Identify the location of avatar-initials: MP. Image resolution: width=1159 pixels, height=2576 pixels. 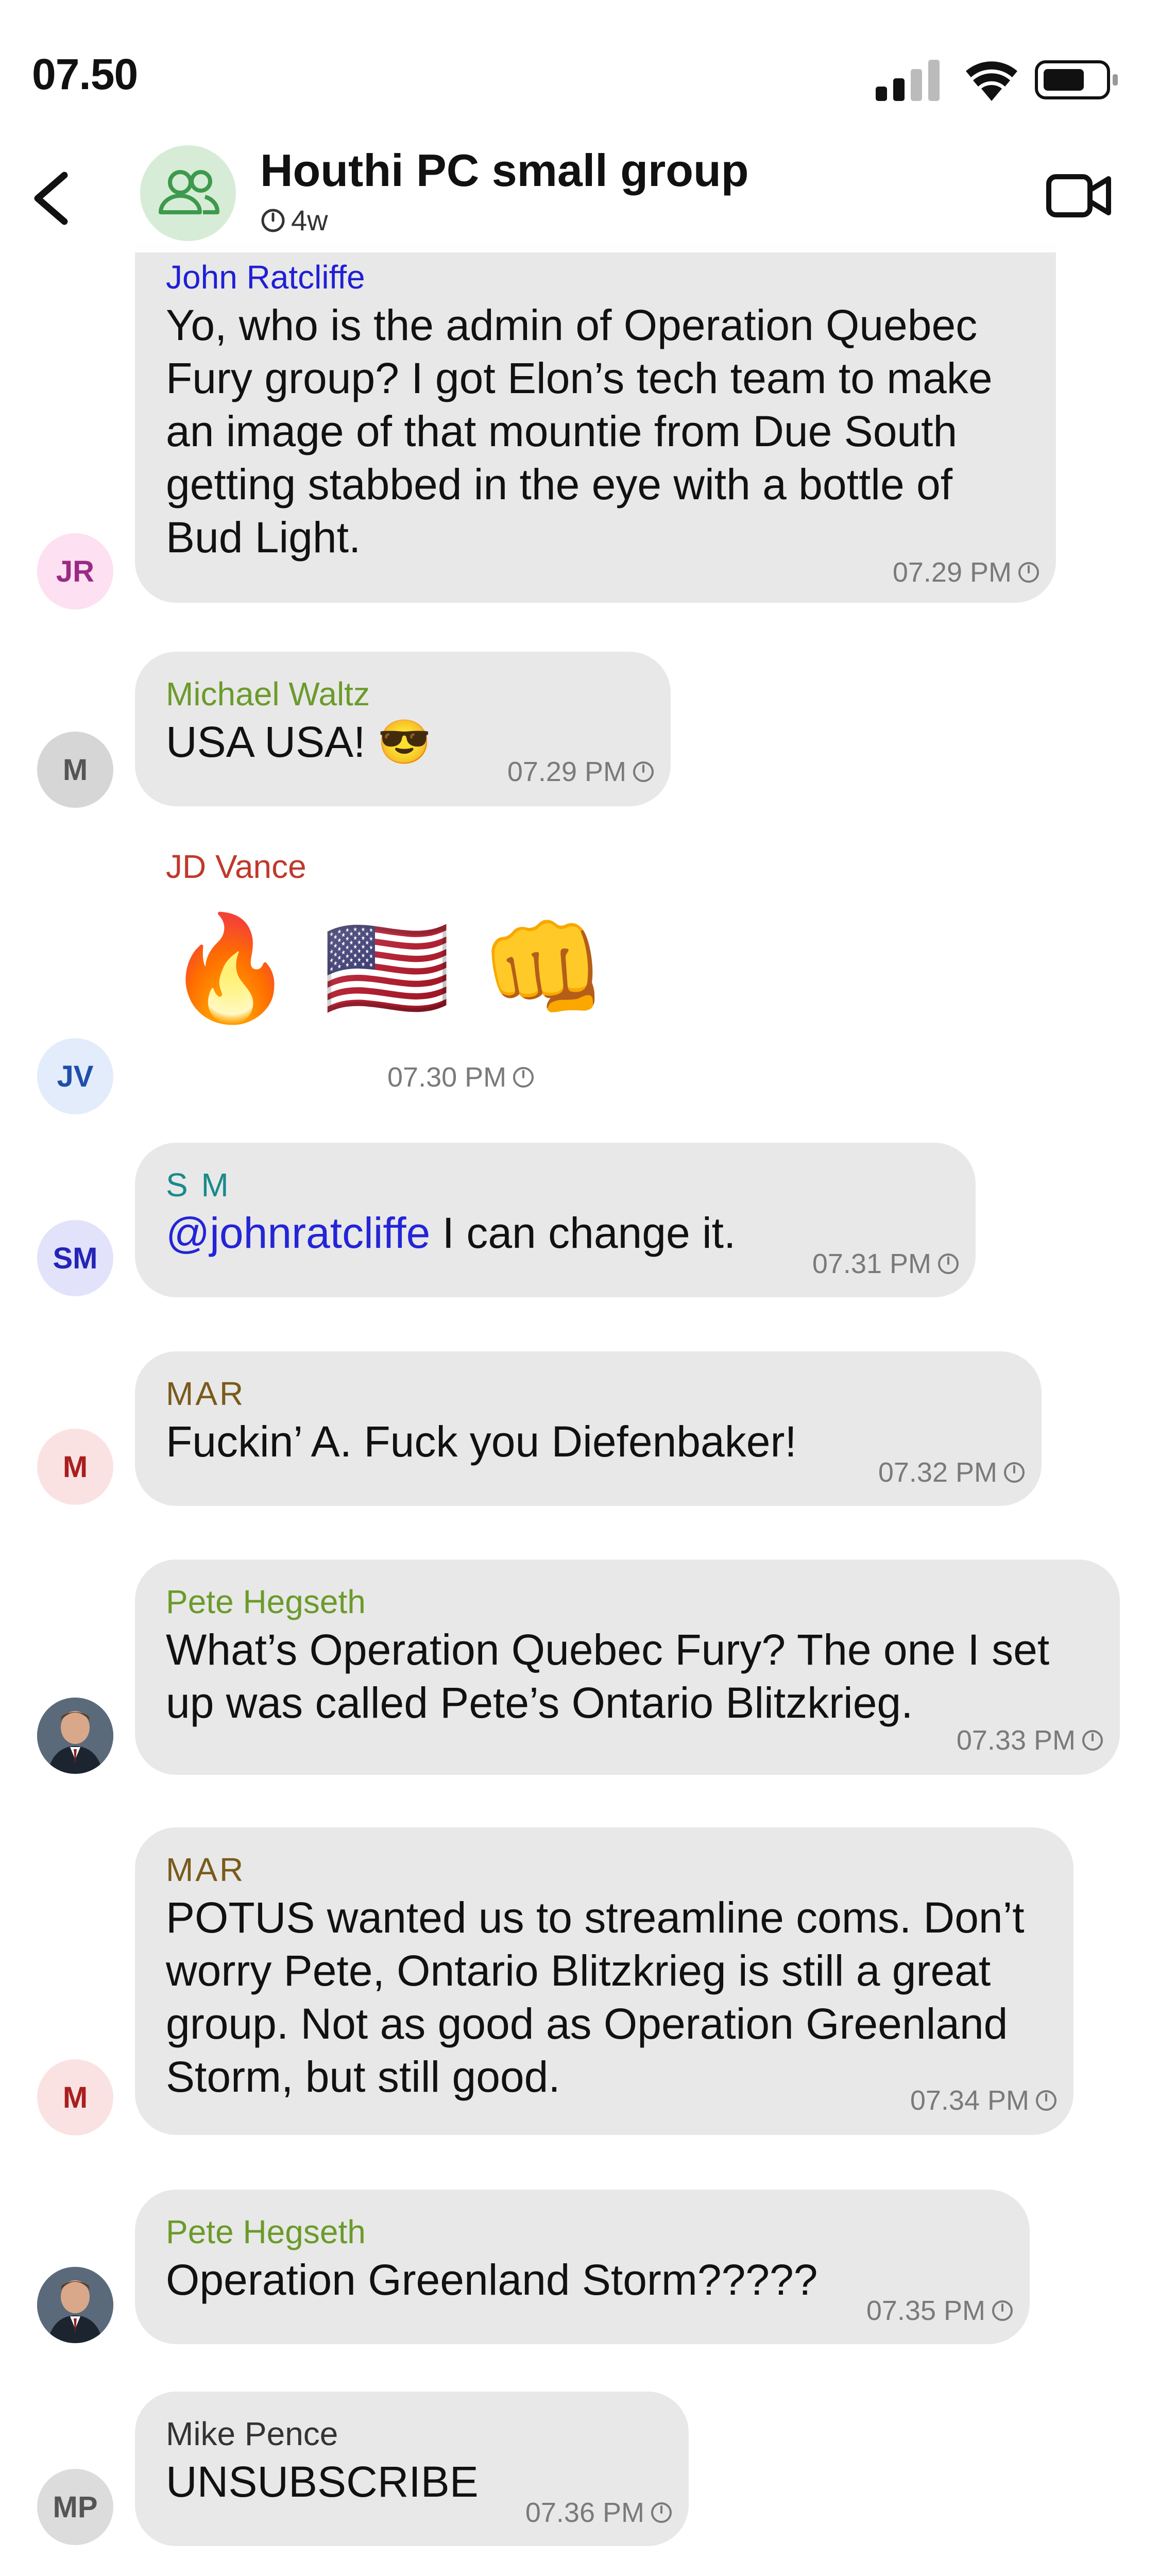
(75, 2507).